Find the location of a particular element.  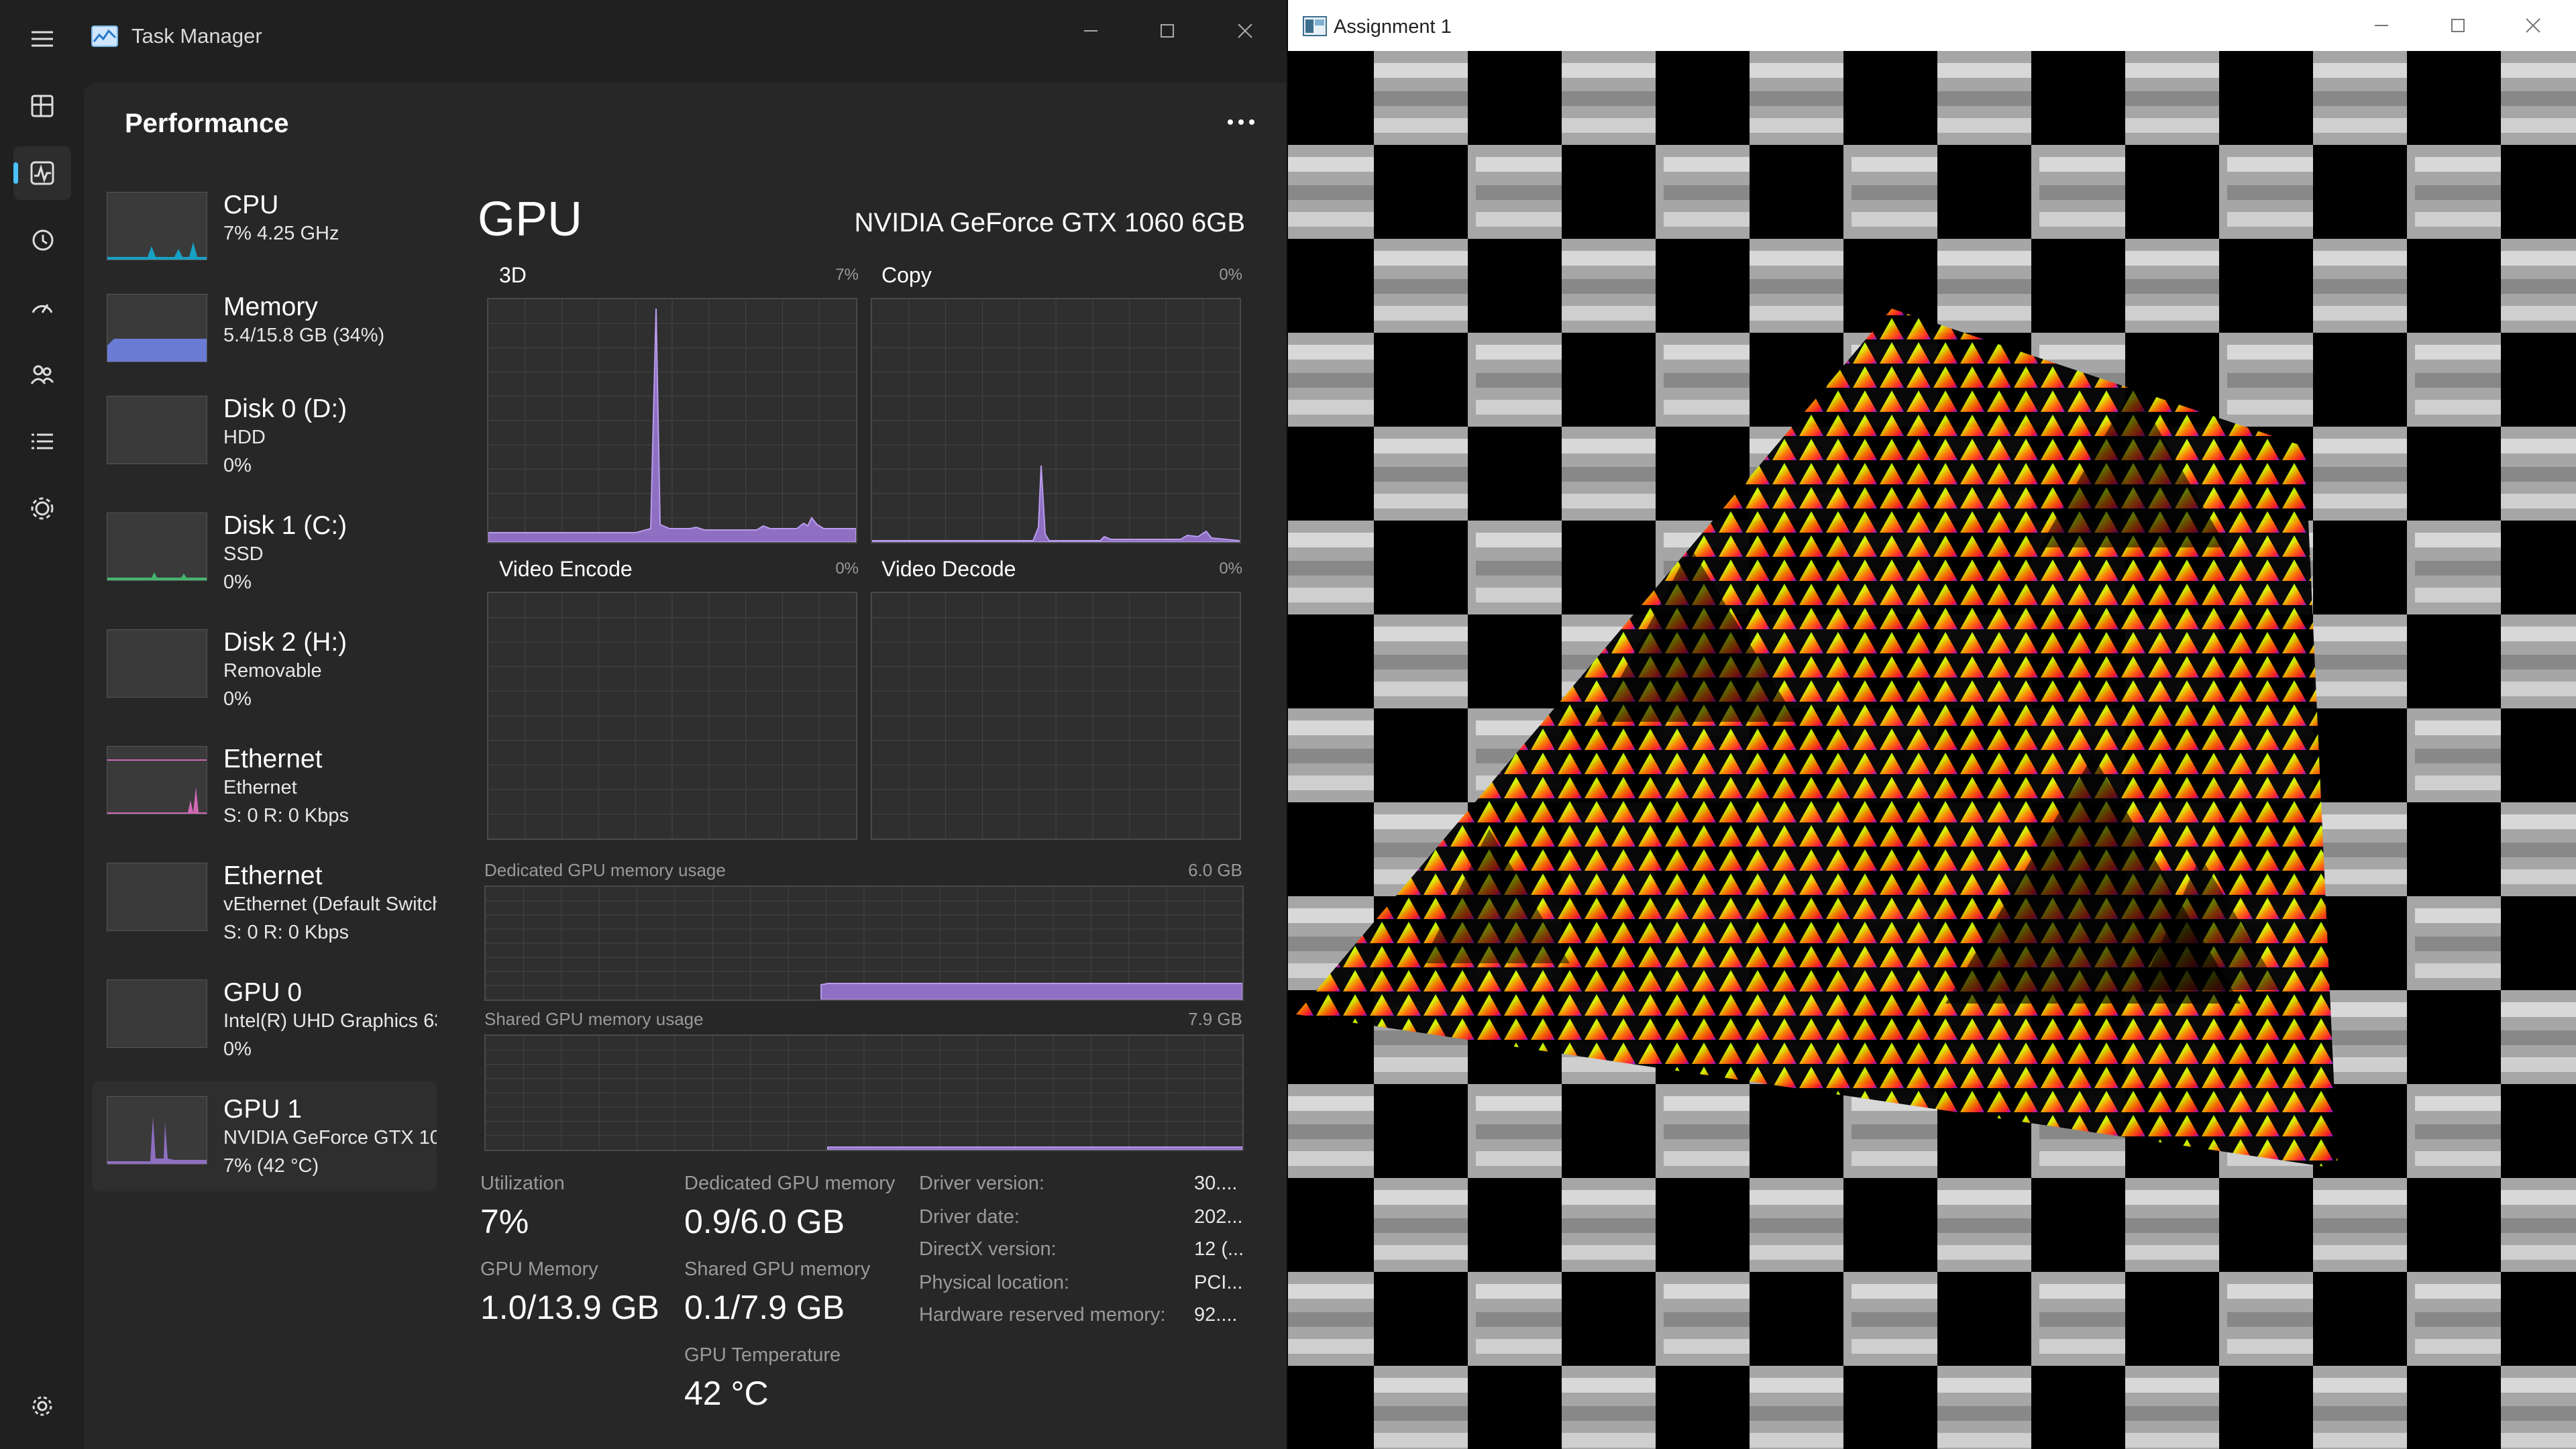

driver-date-label: Driver date: is located at coordinates (969, 1217).